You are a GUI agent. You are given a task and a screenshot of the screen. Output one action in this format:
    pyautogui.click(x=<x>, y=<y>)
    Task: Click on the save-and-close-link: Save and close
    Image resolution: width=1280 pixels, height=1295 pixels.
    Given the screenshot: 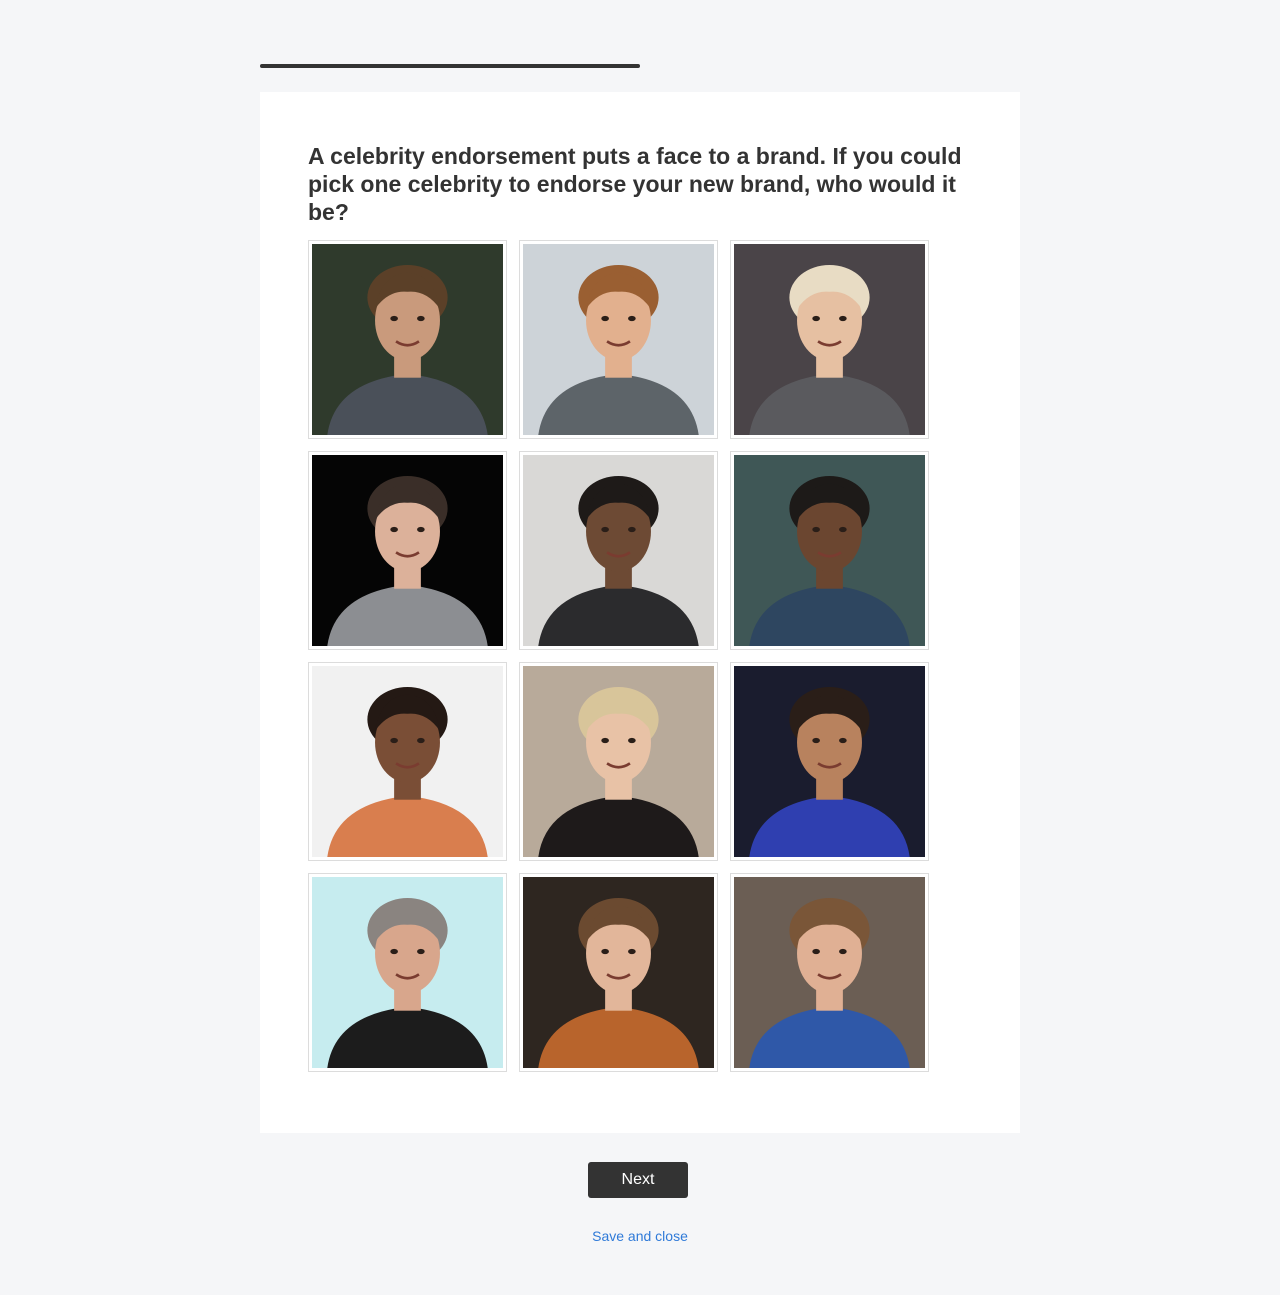 What is the action you would take?
    pyautogui.click(x=640, y=1236)
    